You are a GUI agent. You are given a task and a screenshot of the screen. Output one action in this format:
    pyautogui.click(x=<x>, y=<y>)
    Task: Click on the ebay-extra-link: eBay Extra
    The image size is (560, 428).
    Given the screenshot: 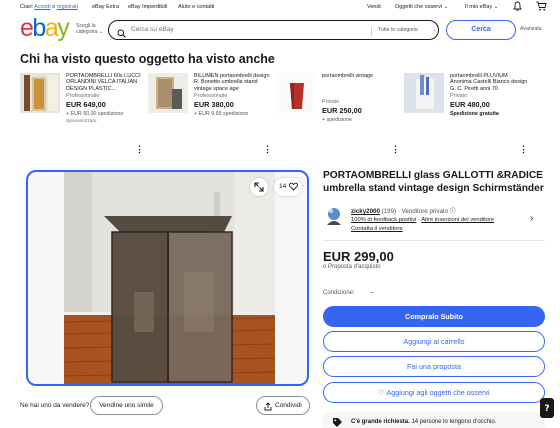 What is the action you would take?
    pyautogui.click(x=105, y=7)
    